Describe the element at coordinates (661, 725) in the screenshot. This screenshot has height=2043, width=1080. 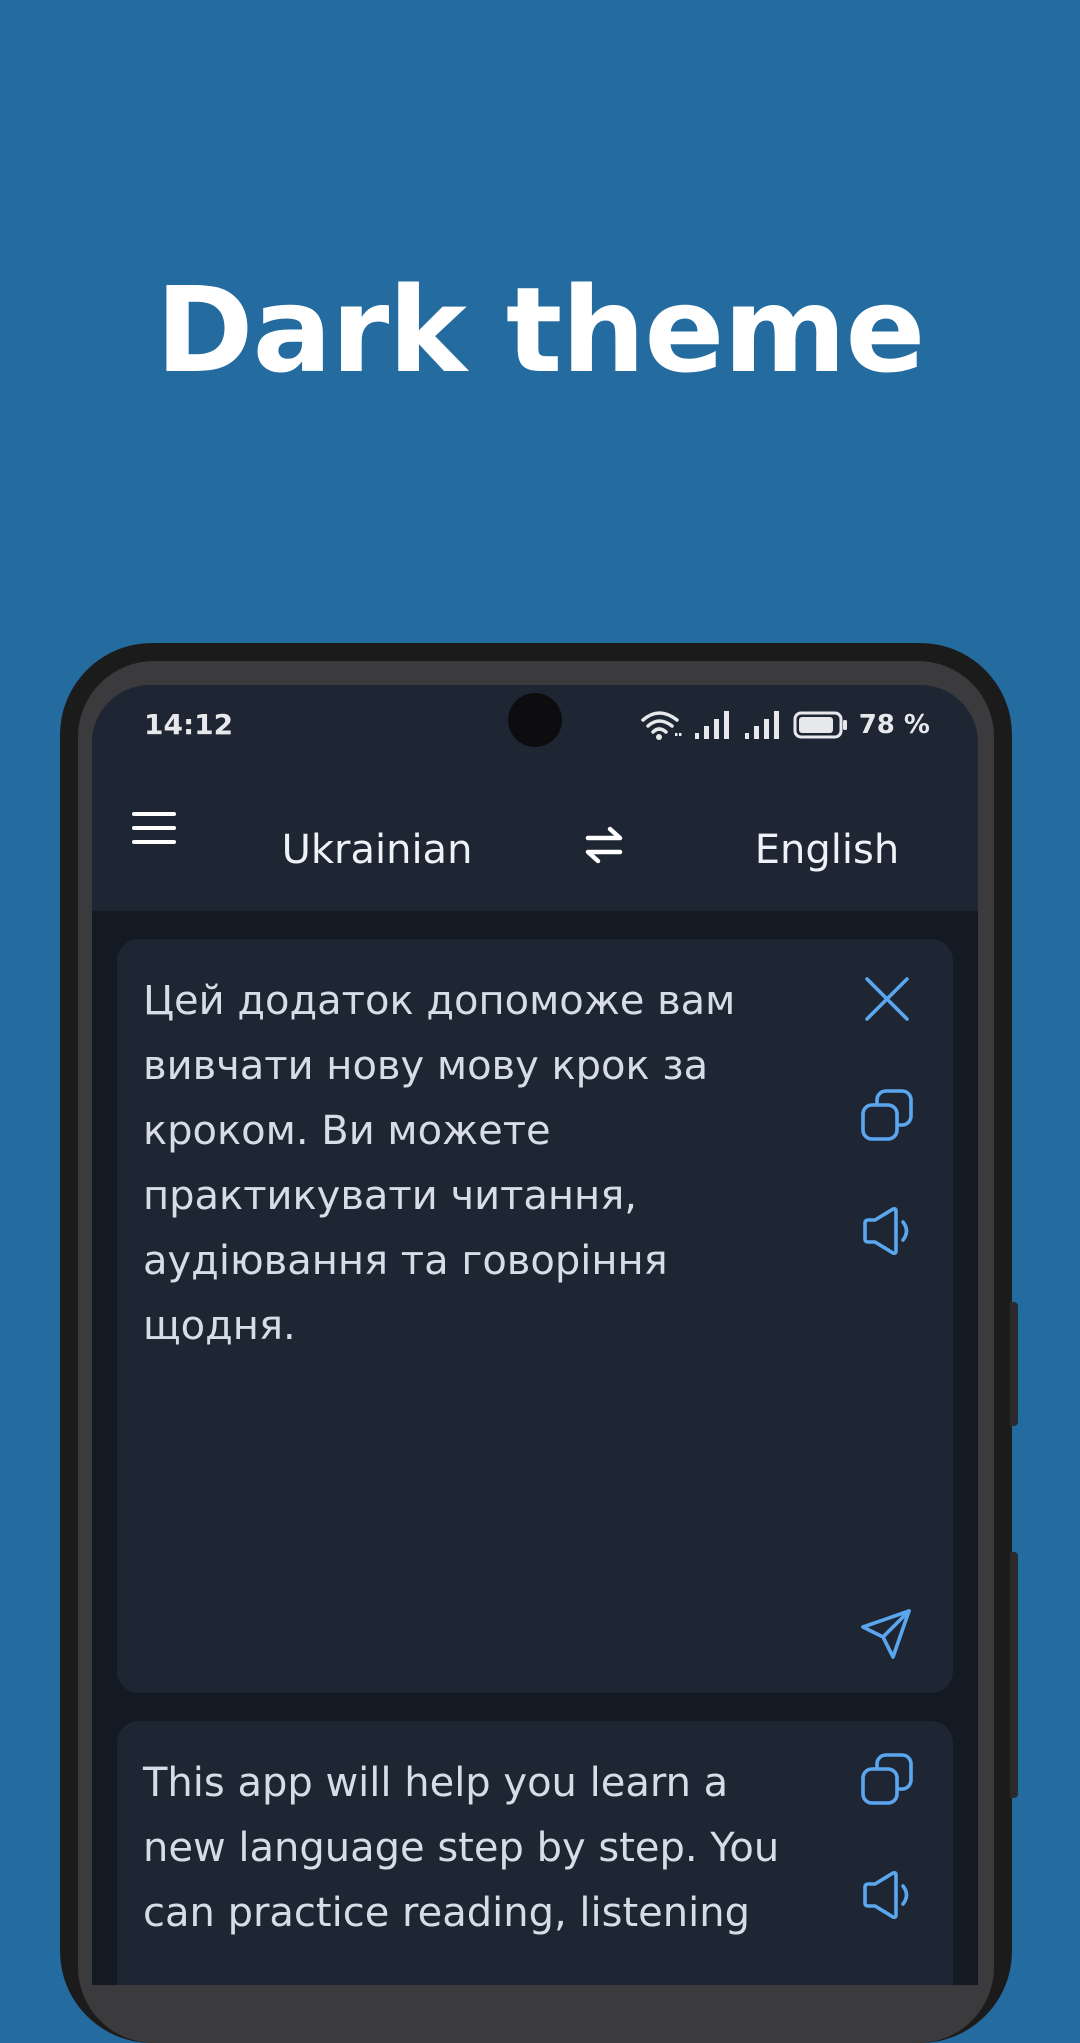
I see `wifi-icon` at that location.